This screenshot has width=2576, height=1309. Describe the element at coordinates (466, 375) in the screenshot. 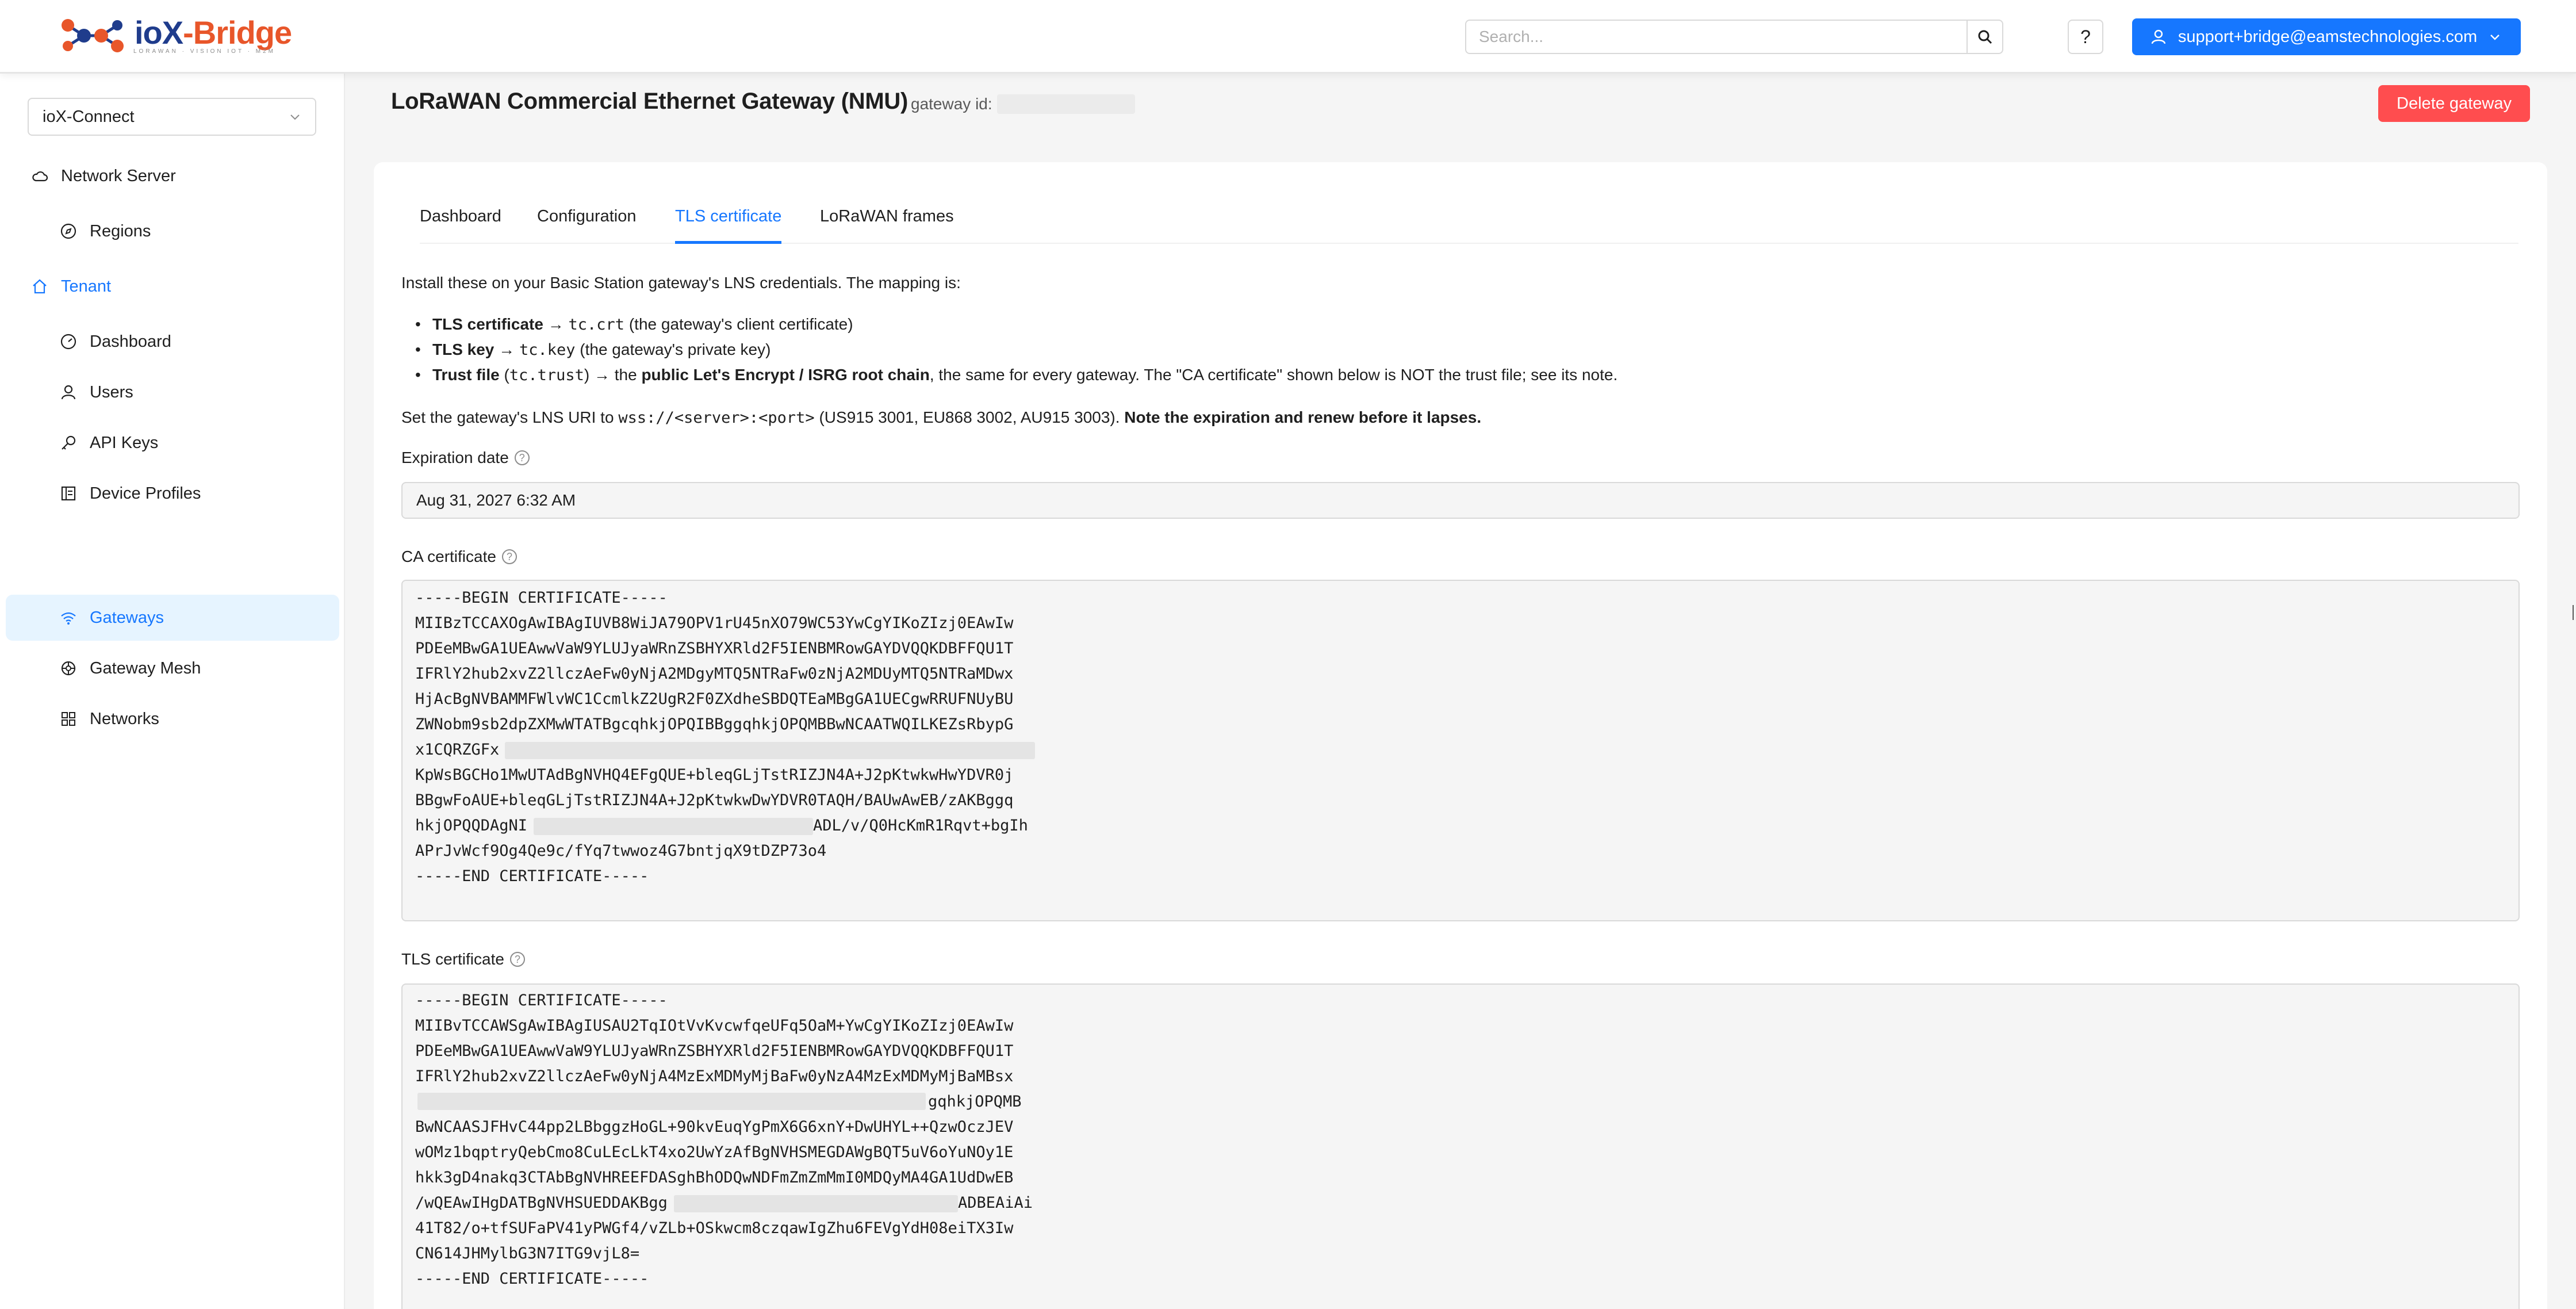

I see `bullet-bold: Trust file` at that location.